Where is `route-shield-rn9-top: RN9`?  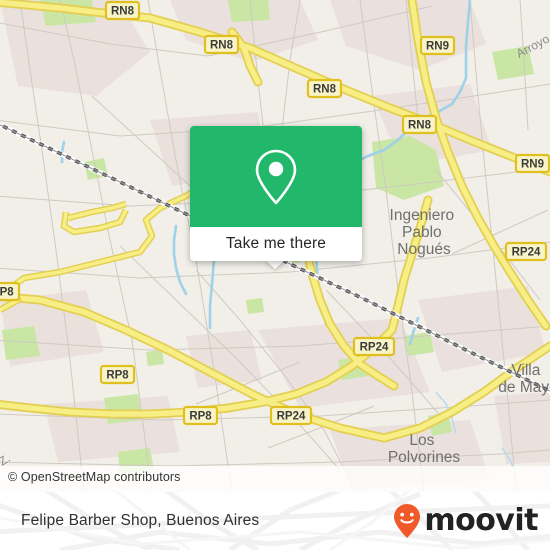 route-shield-rn9-top: RN9 is located at coordinates (437, 45).